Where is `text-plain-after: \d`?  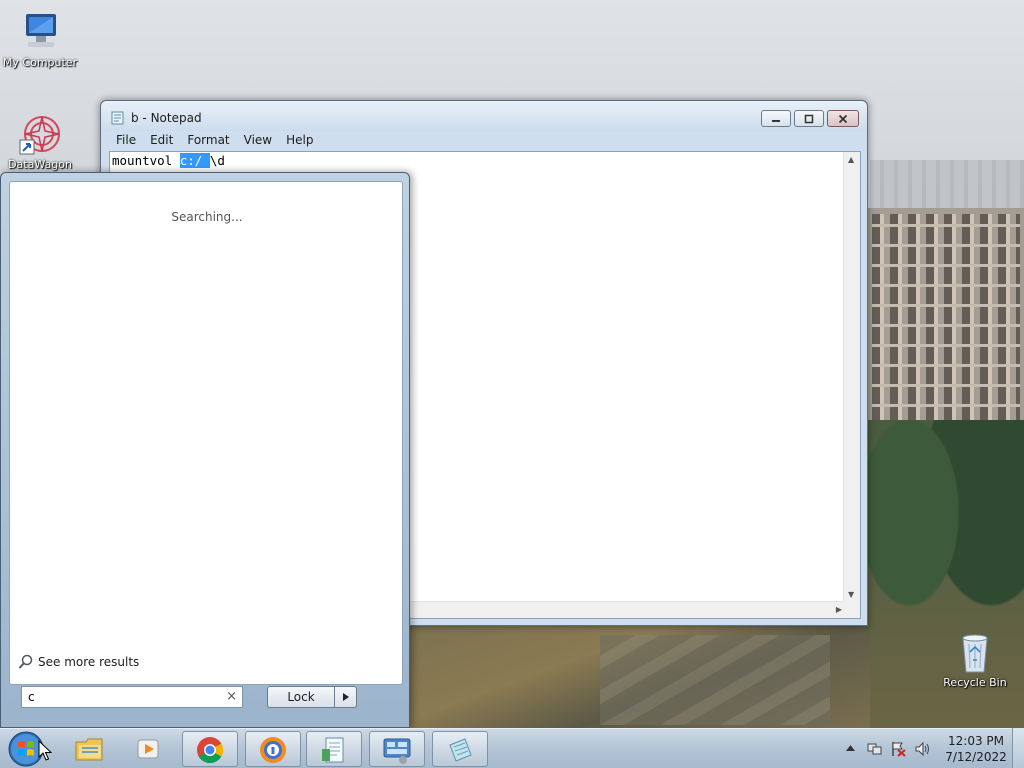 text-plain-after: \d is located at coordinates (217, 160).